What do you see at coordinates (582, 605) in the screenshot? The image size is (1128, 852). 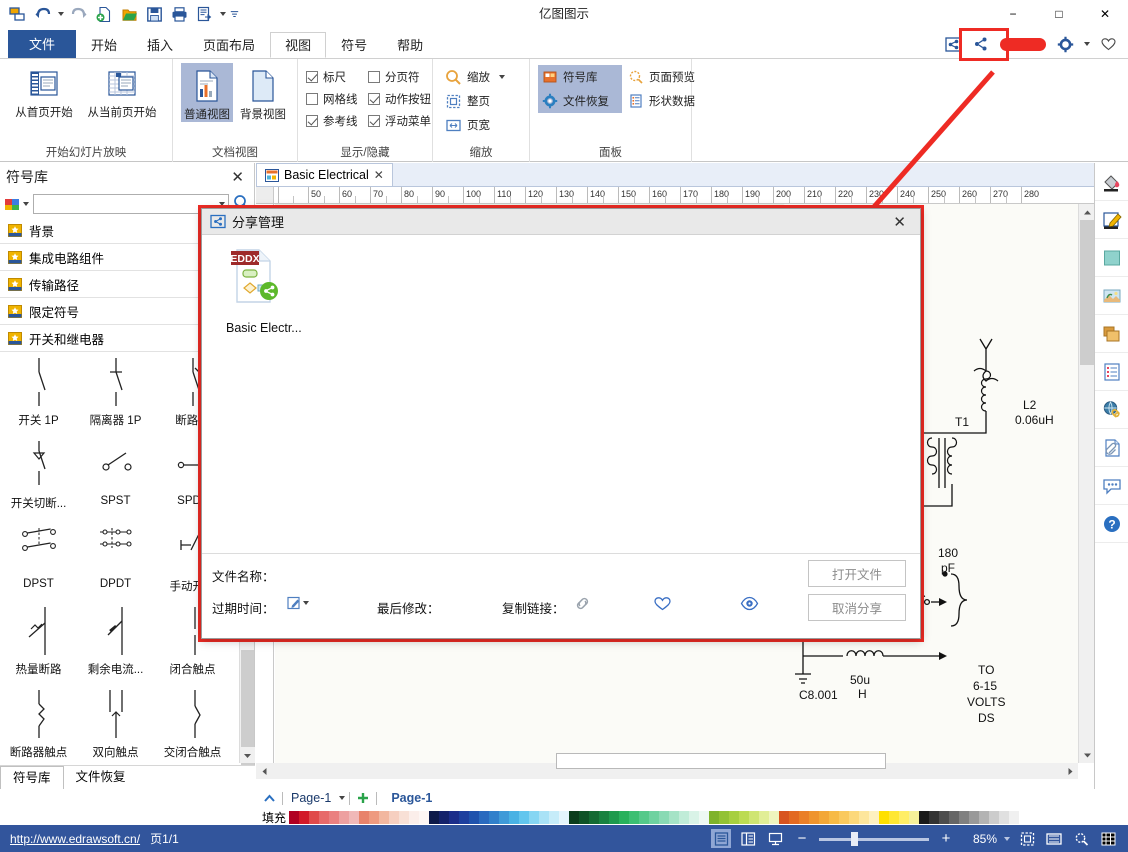 I see `link-chain-icon` at bounding box center [582, 605].